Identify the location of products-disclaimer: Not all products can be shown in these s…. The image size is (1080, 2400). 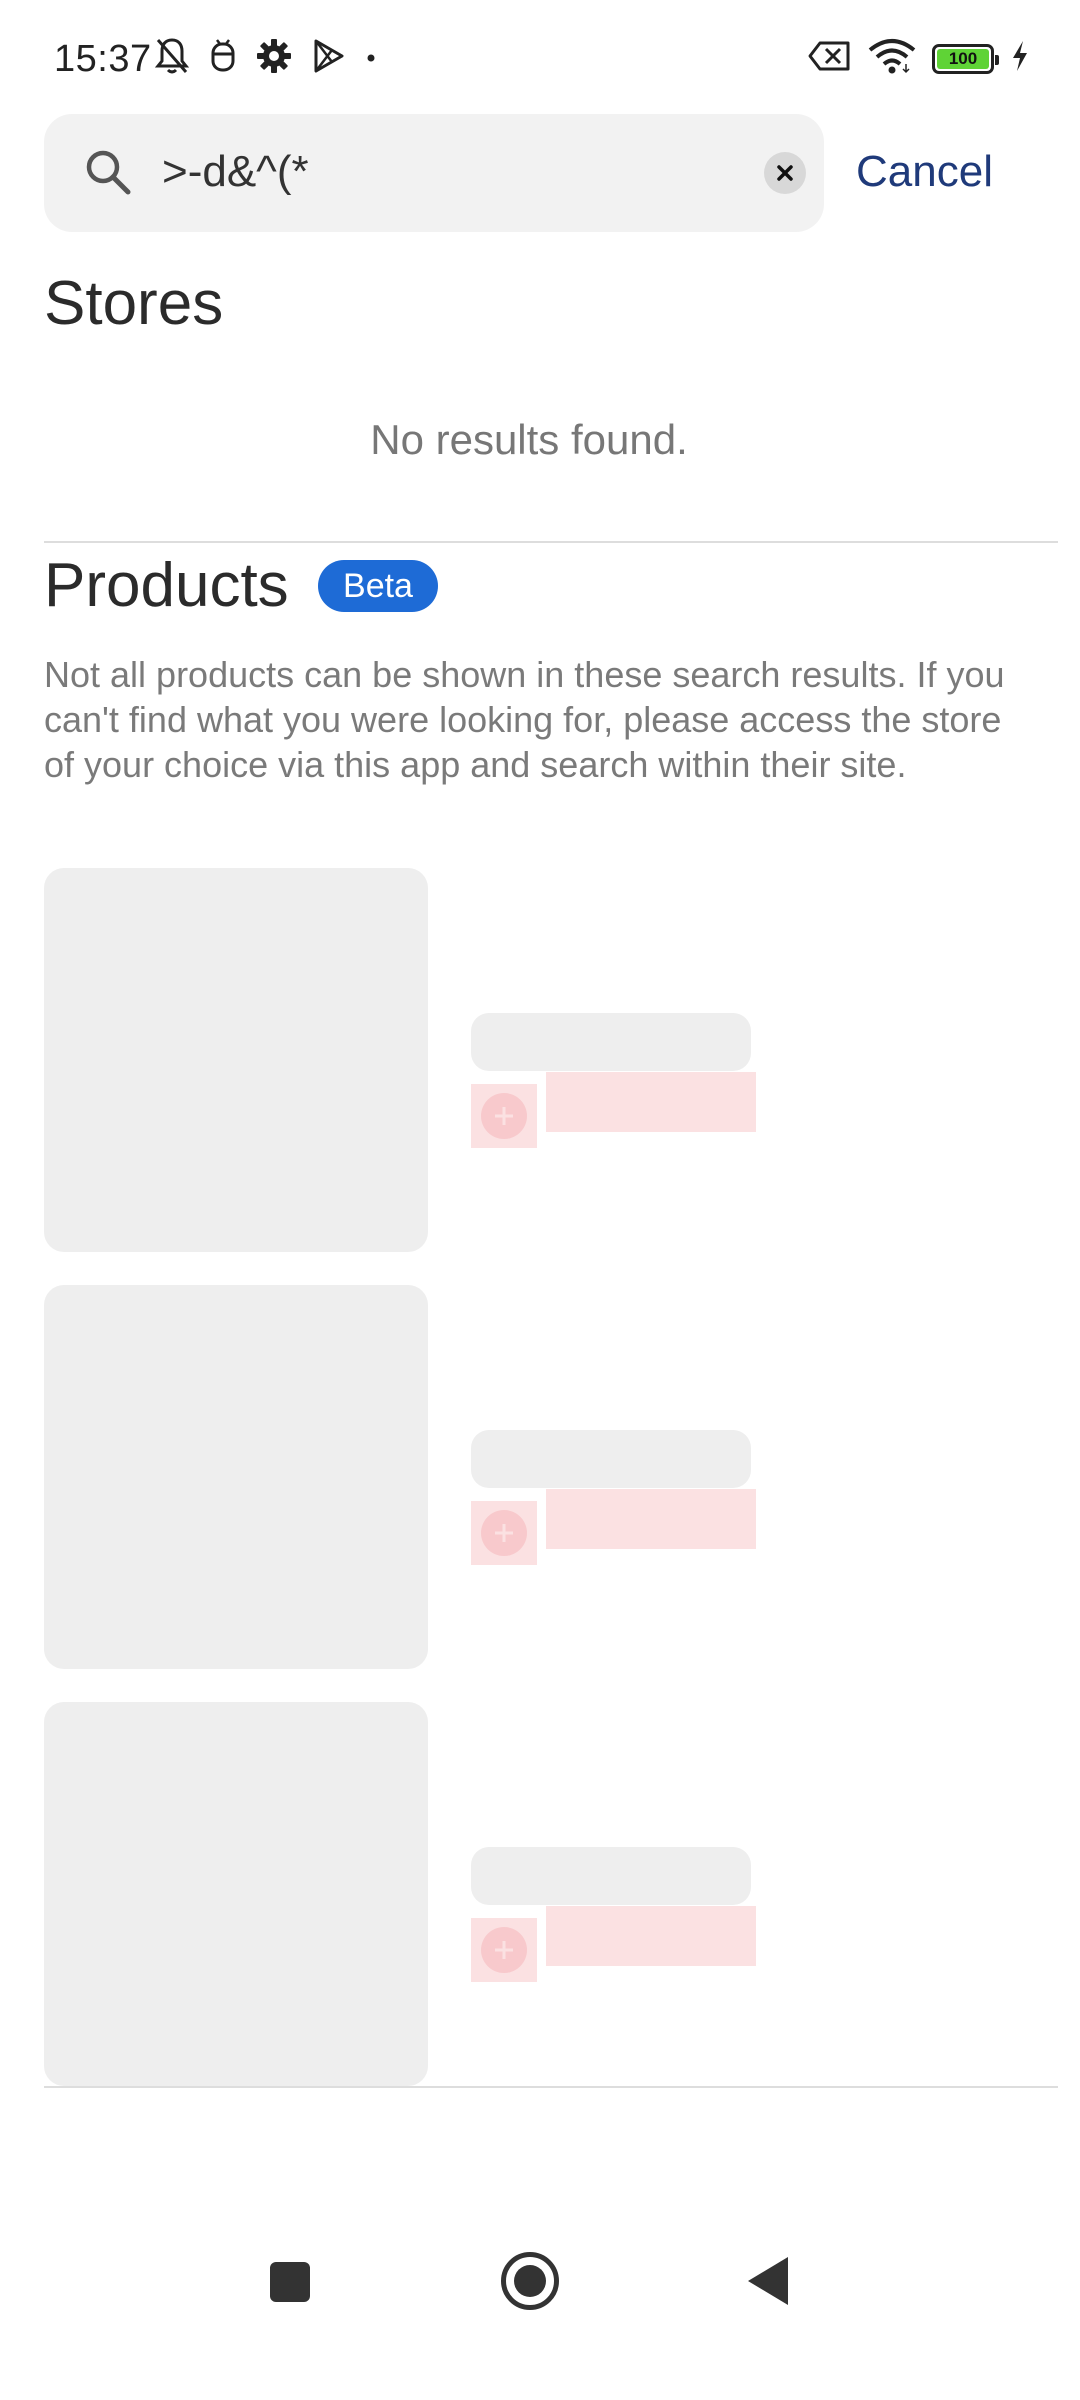
(524, 719).